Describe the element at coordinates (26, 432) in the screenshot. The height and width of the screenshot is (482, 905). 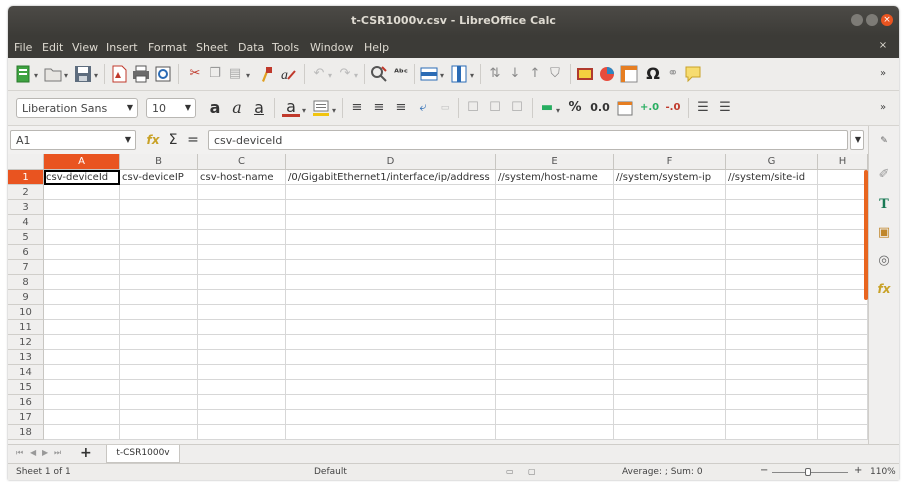
I see `row-header: 18` at that location.